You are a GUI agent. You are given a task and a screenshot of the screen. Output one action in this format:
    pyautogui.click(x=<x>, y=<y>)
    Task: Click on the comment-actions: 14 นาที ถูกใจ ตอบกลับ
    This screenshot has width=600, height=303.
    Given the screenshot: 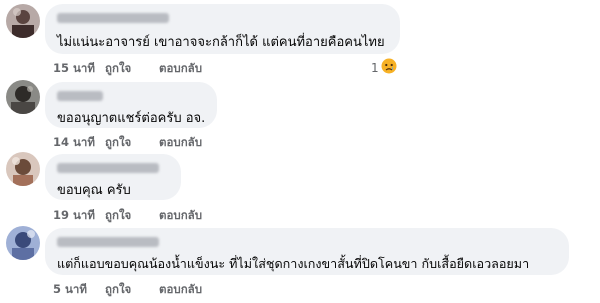 What is the action you would take?
    pyautogui.click(x=127, y=143)
    